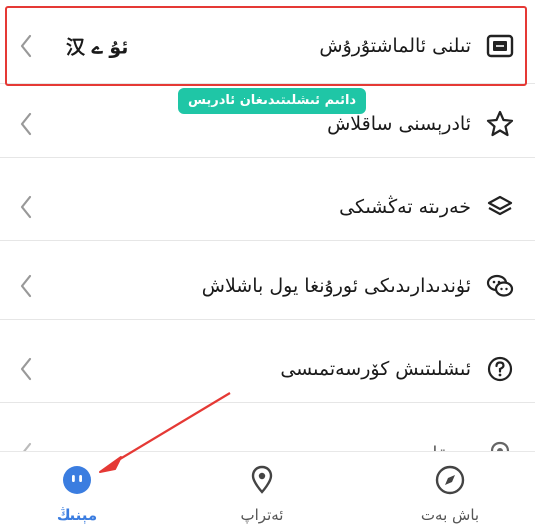 This screenshot has height=532, width=535. What do you see at coordinates (450, 515) in the screenshot?
I see `tab-label: باش بەت` at bounding box center [450, 515].